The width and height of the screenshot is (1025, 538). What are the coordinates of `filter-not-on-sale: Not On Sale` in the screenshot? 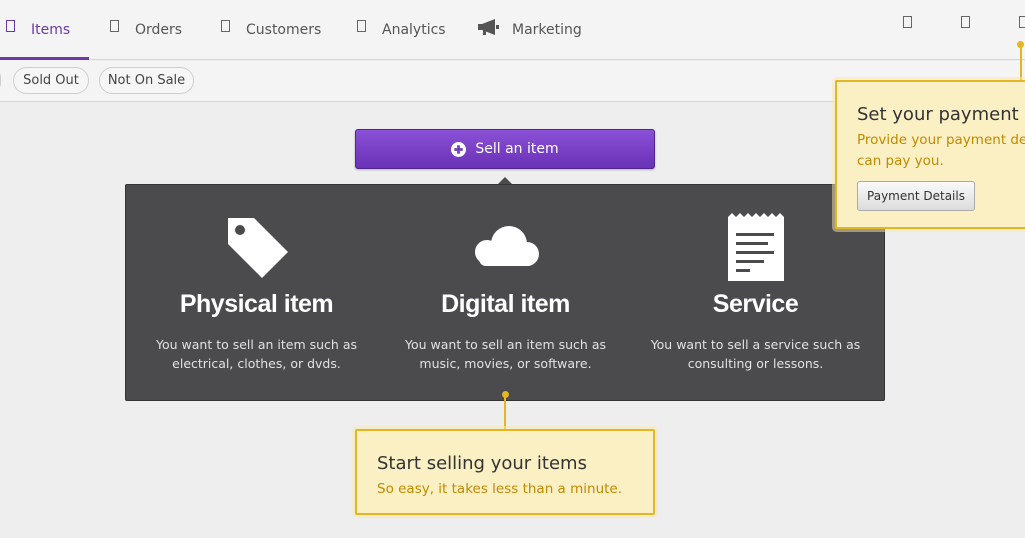 It's located at (146, 80).